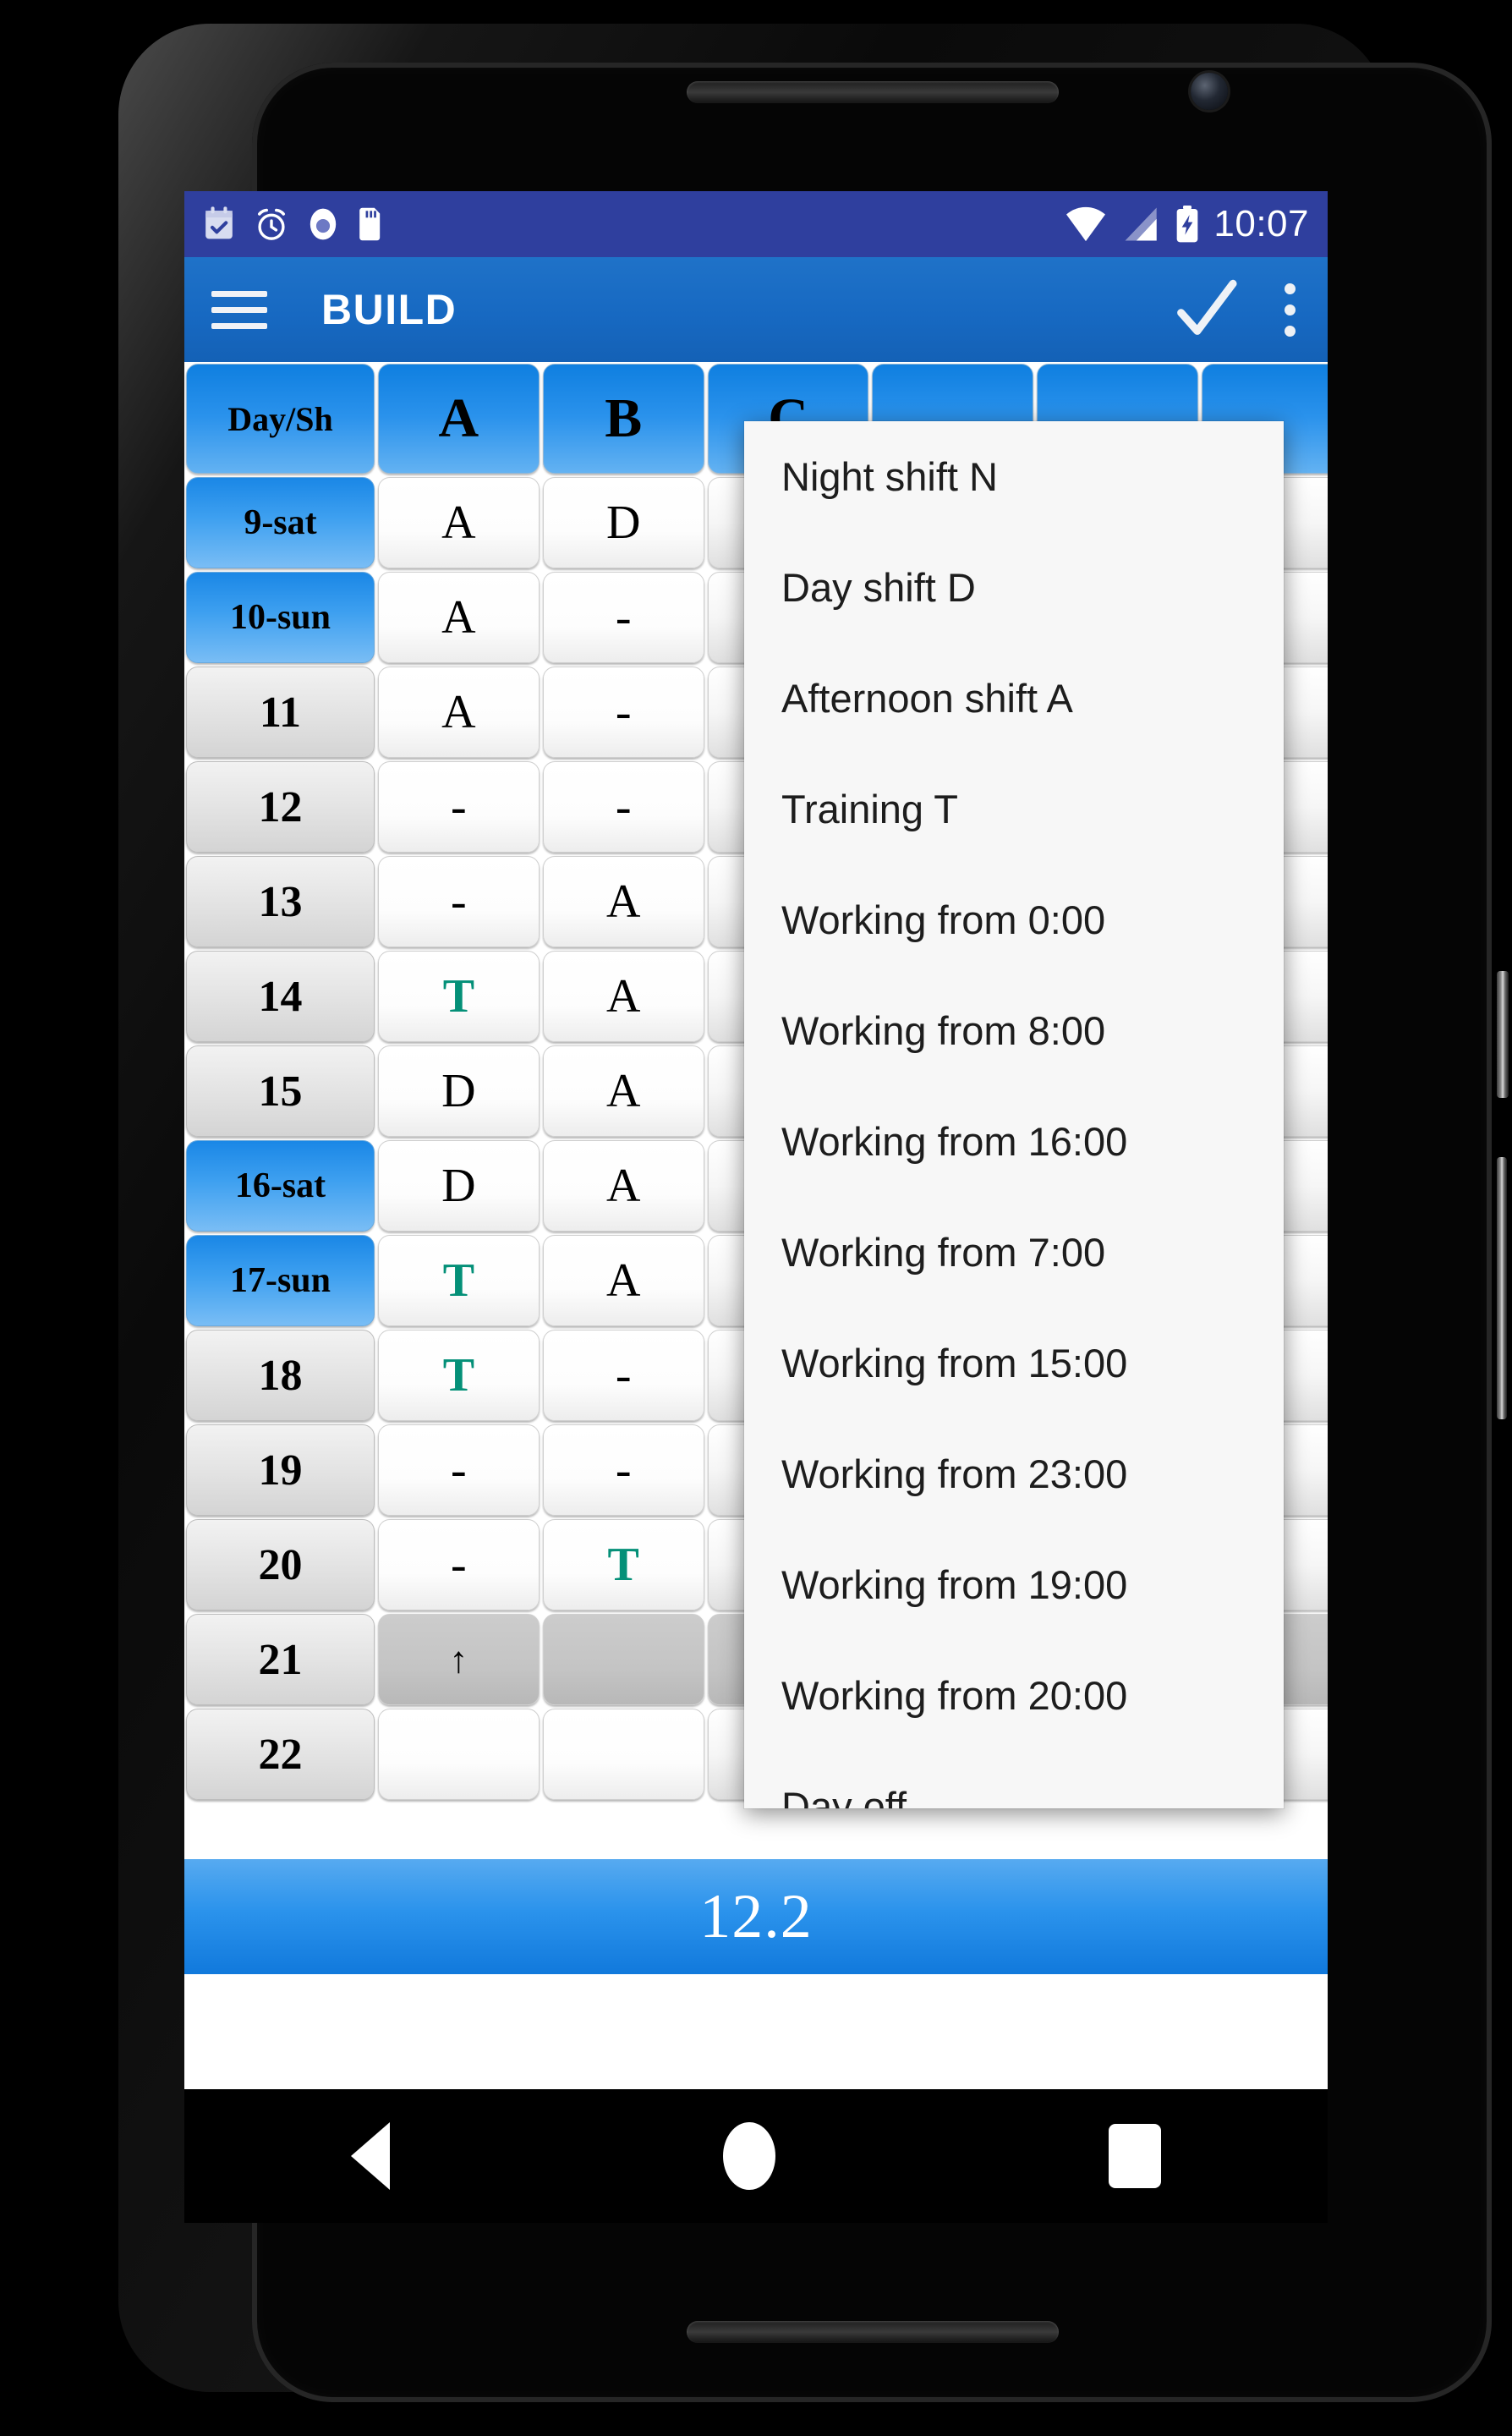  What do you see at coordinates (280, 902) in the screenshot?
I see `day-label-cell: 13` at bounding box center [280, 902].